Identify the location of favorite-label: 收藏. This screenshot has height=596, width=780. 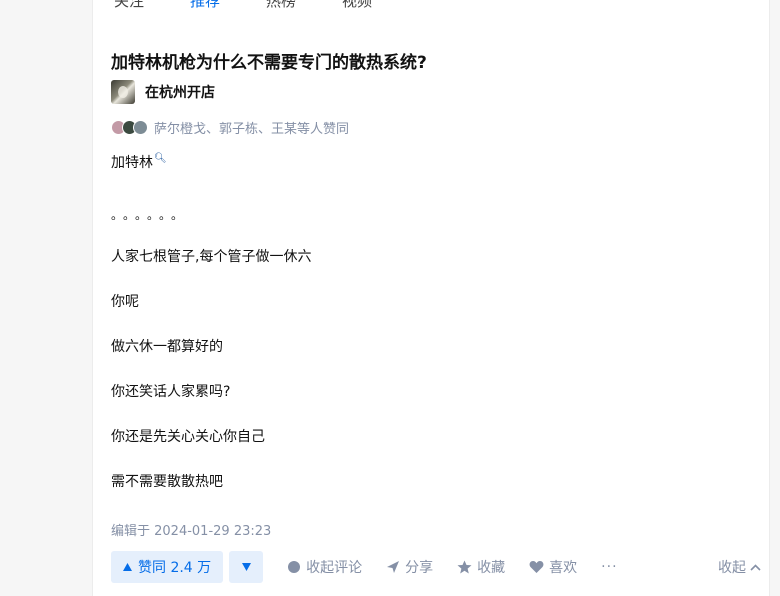
(491, 568).